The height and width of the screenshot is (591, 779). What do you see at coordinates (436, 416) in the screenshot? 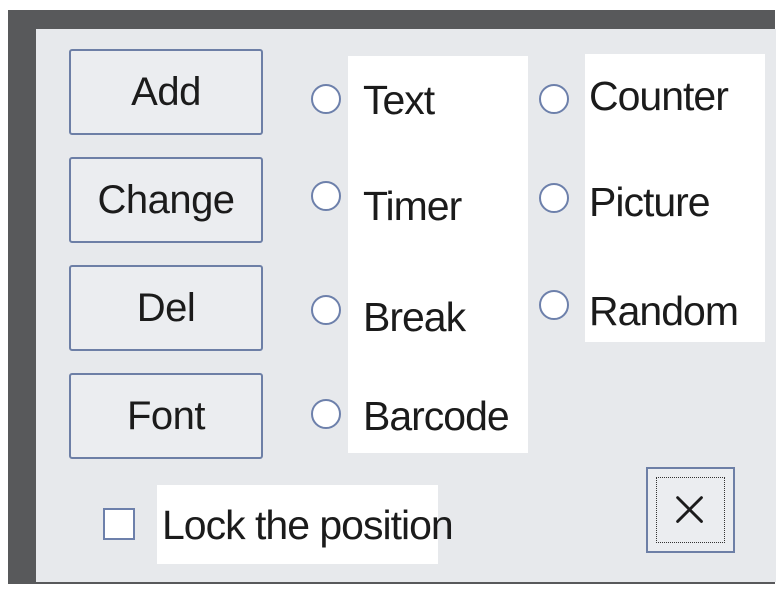
I see `radio-label-barcode: Barcode` at bounding box center [436, 416].